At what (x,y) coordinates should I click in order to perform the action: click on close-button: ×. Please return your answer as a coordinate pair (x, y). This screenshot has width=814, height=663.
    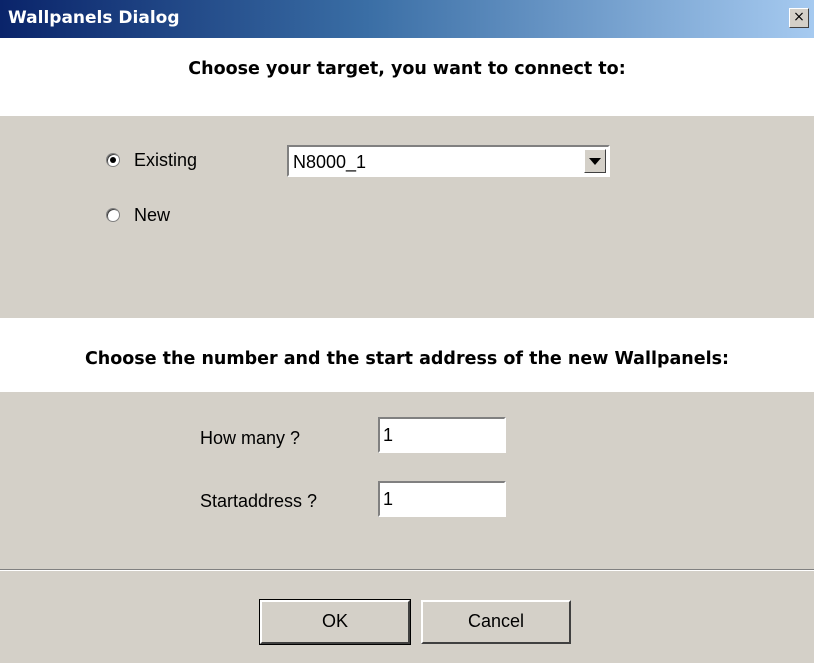
    Looking at the image, I should click on (799, 18).